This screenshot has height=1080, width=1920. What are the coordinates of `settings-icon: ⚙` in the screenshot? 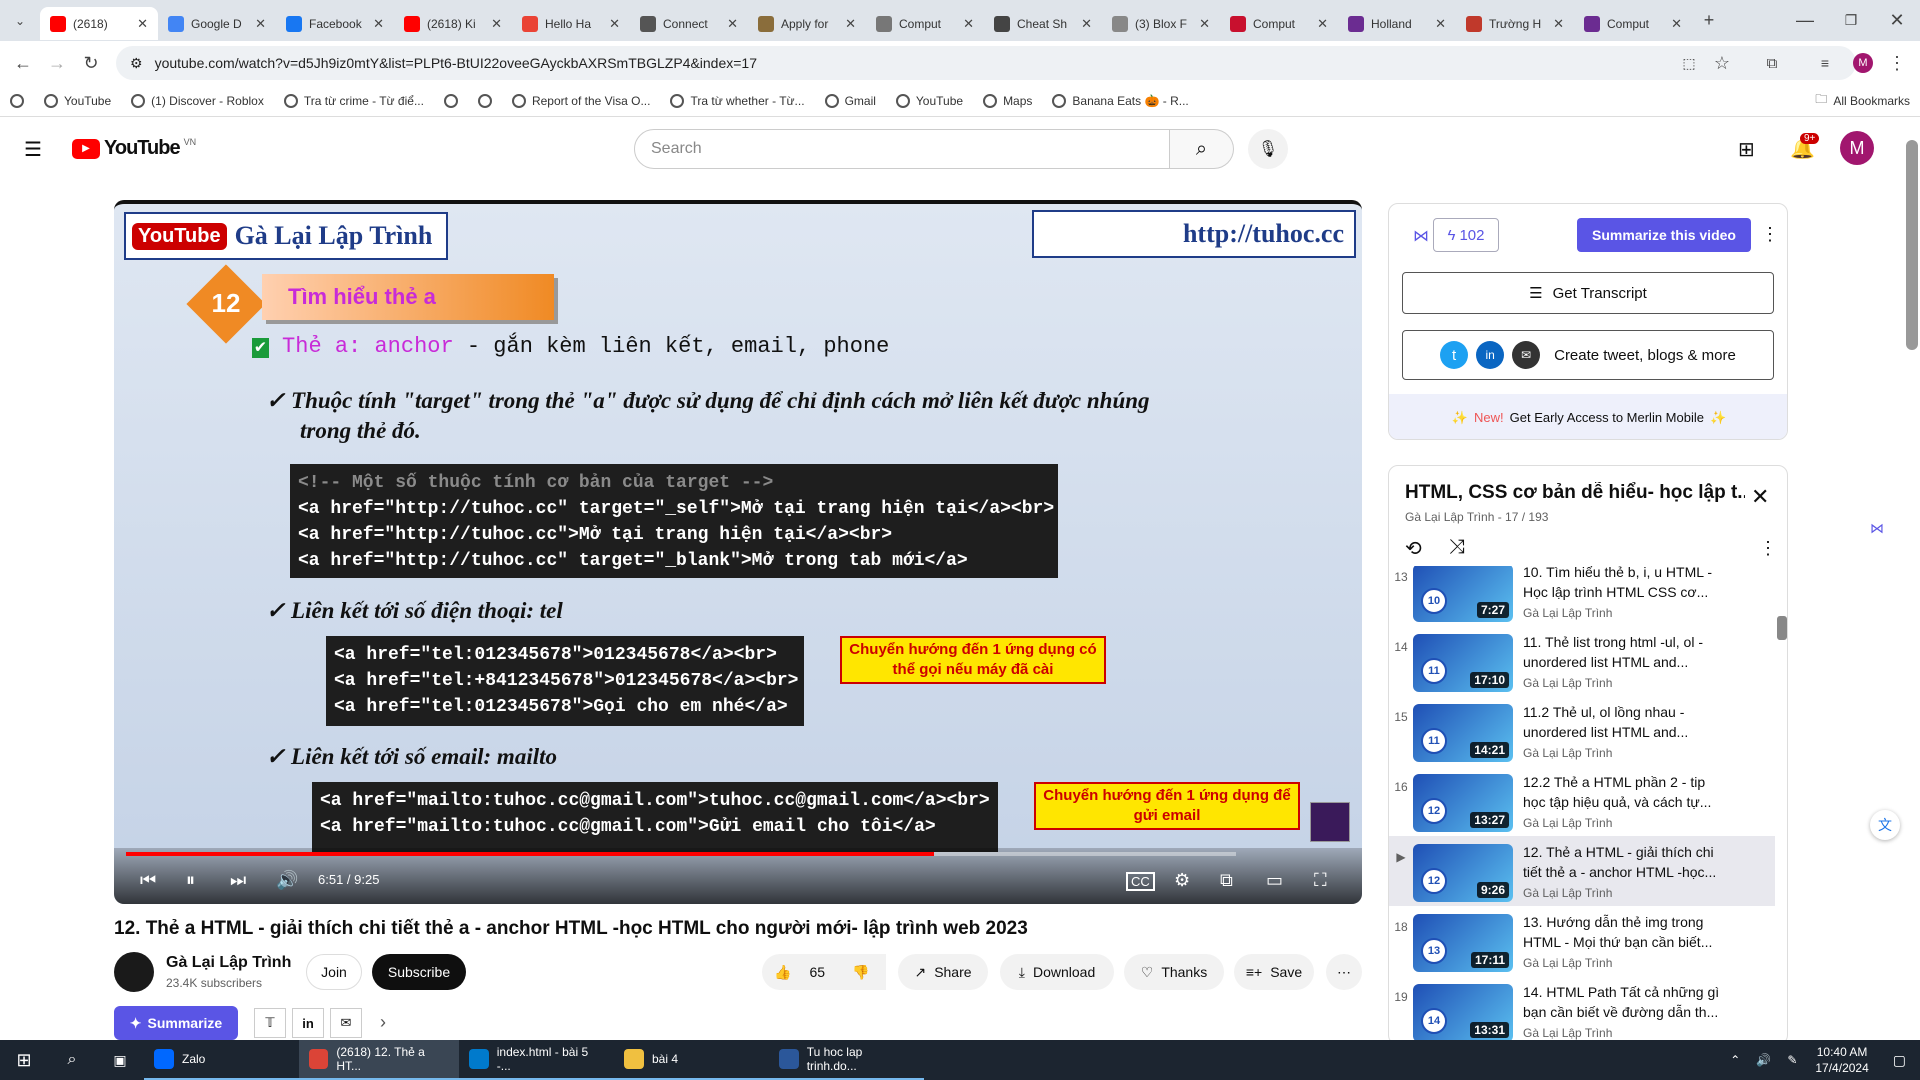 It's located at (1182, 880).